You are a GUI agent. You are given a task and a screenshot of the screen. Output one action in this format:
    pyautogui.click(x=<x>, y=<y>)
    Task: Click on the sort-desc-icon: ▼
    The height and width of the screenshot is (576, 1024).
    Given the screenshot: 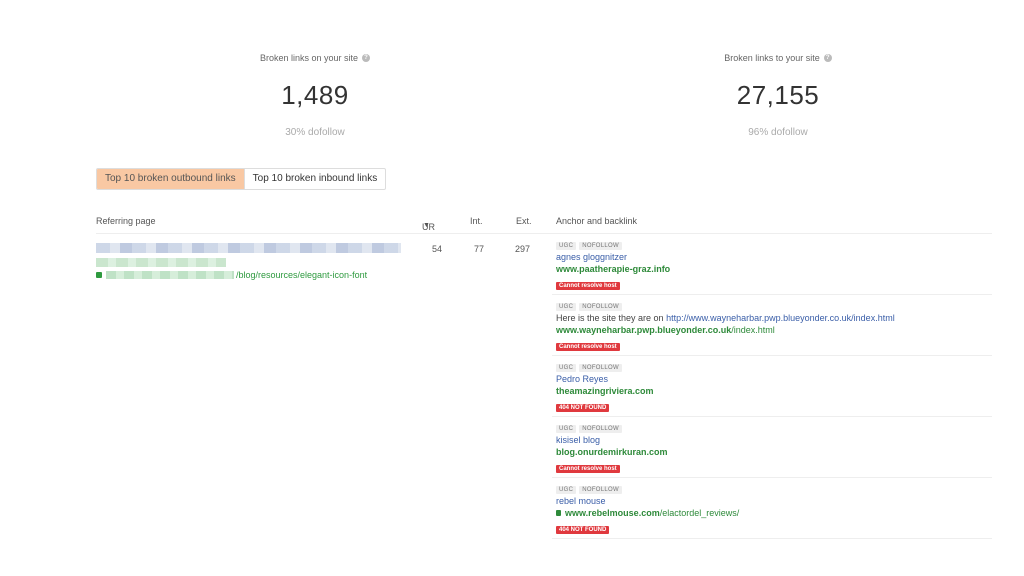 What is the action you would take?
    pyautogui.click(x=426, y=225)
    